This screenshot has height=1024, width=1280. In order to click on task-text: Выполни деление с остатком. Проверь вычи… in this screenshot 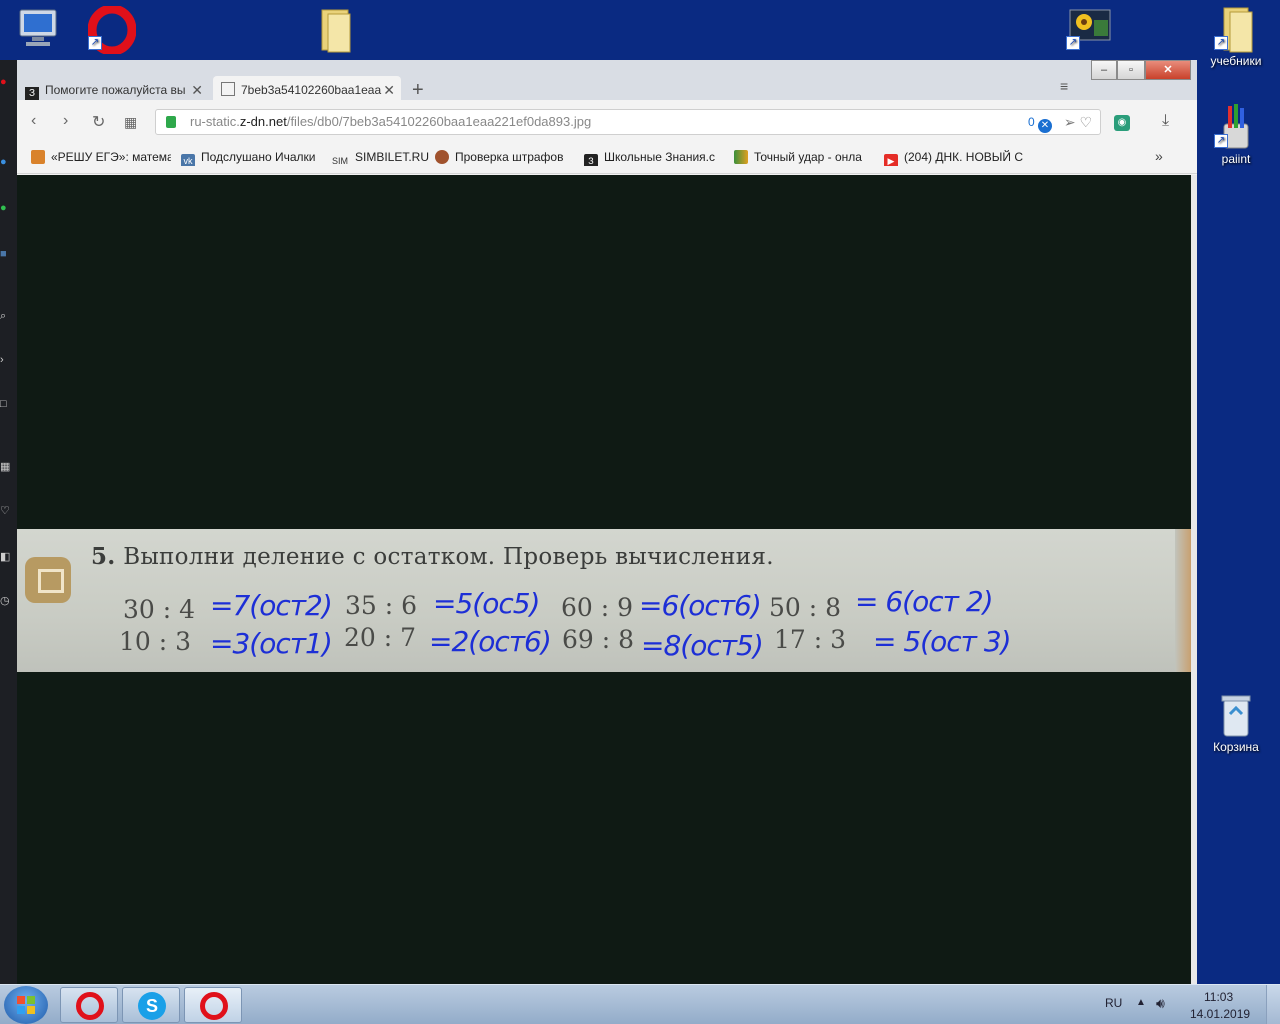, I will do `click(448, 557)`.